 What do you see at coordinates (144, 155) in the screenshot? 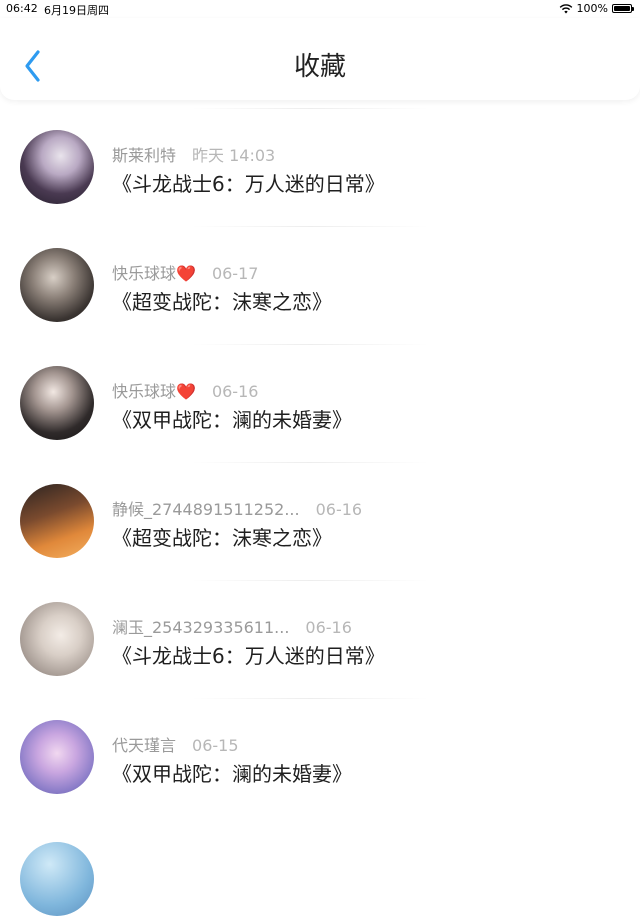
I see `username: 斯莱利特` at bounding box center [144, 155].